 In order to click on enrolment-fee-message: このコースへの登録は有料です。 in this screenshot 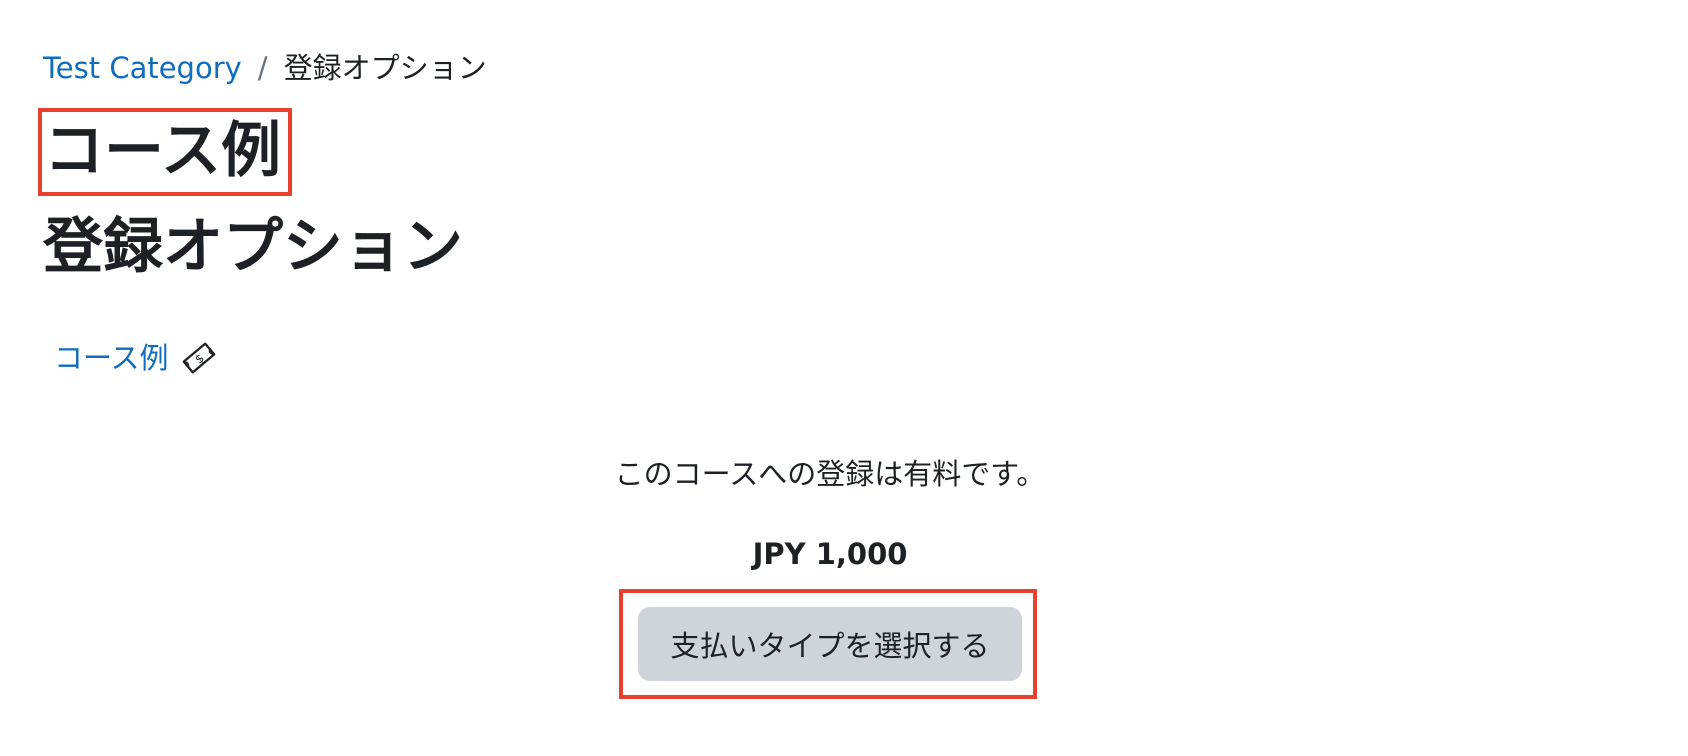, I will do `click(830, 474)`.